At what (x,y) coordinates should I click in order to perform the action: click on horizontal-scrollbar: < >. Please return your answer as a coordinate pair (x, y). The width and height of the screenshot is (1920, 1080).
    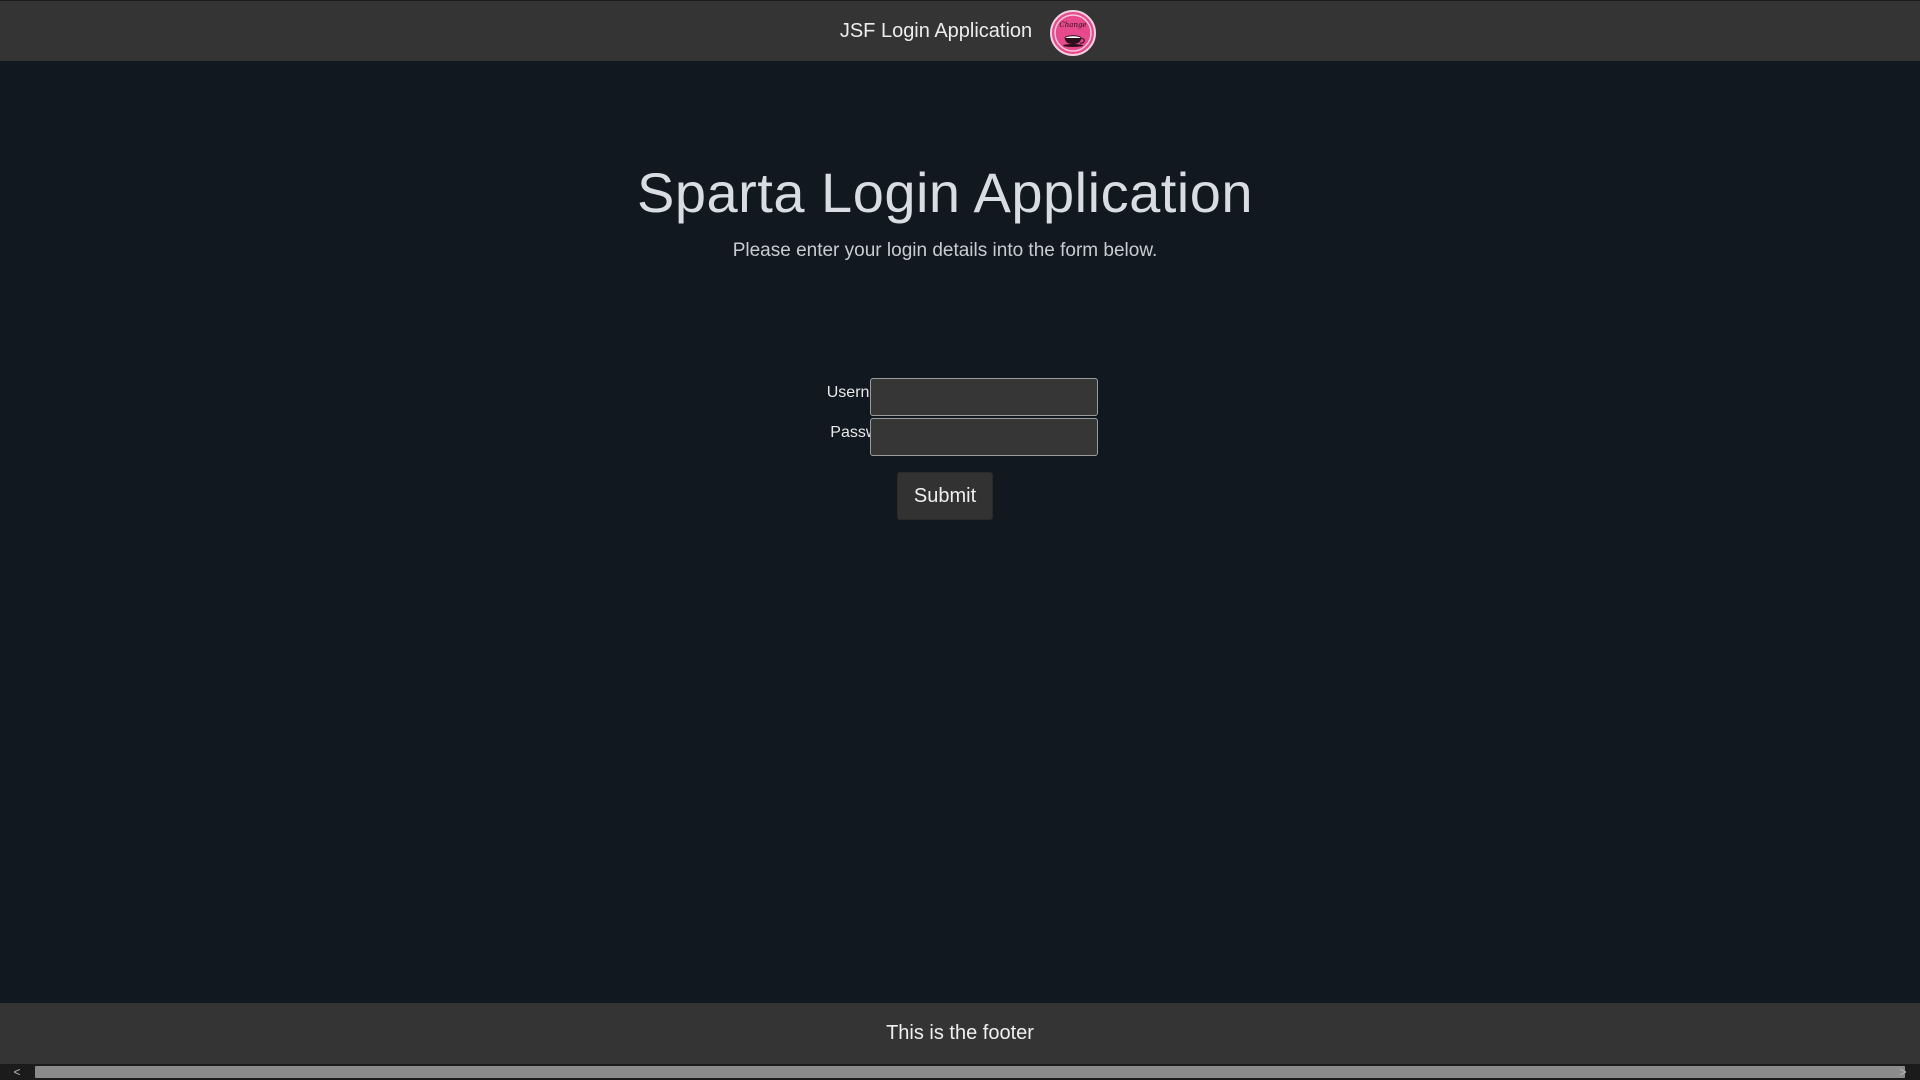
    Looking at the image, I should click on (960, 1072).